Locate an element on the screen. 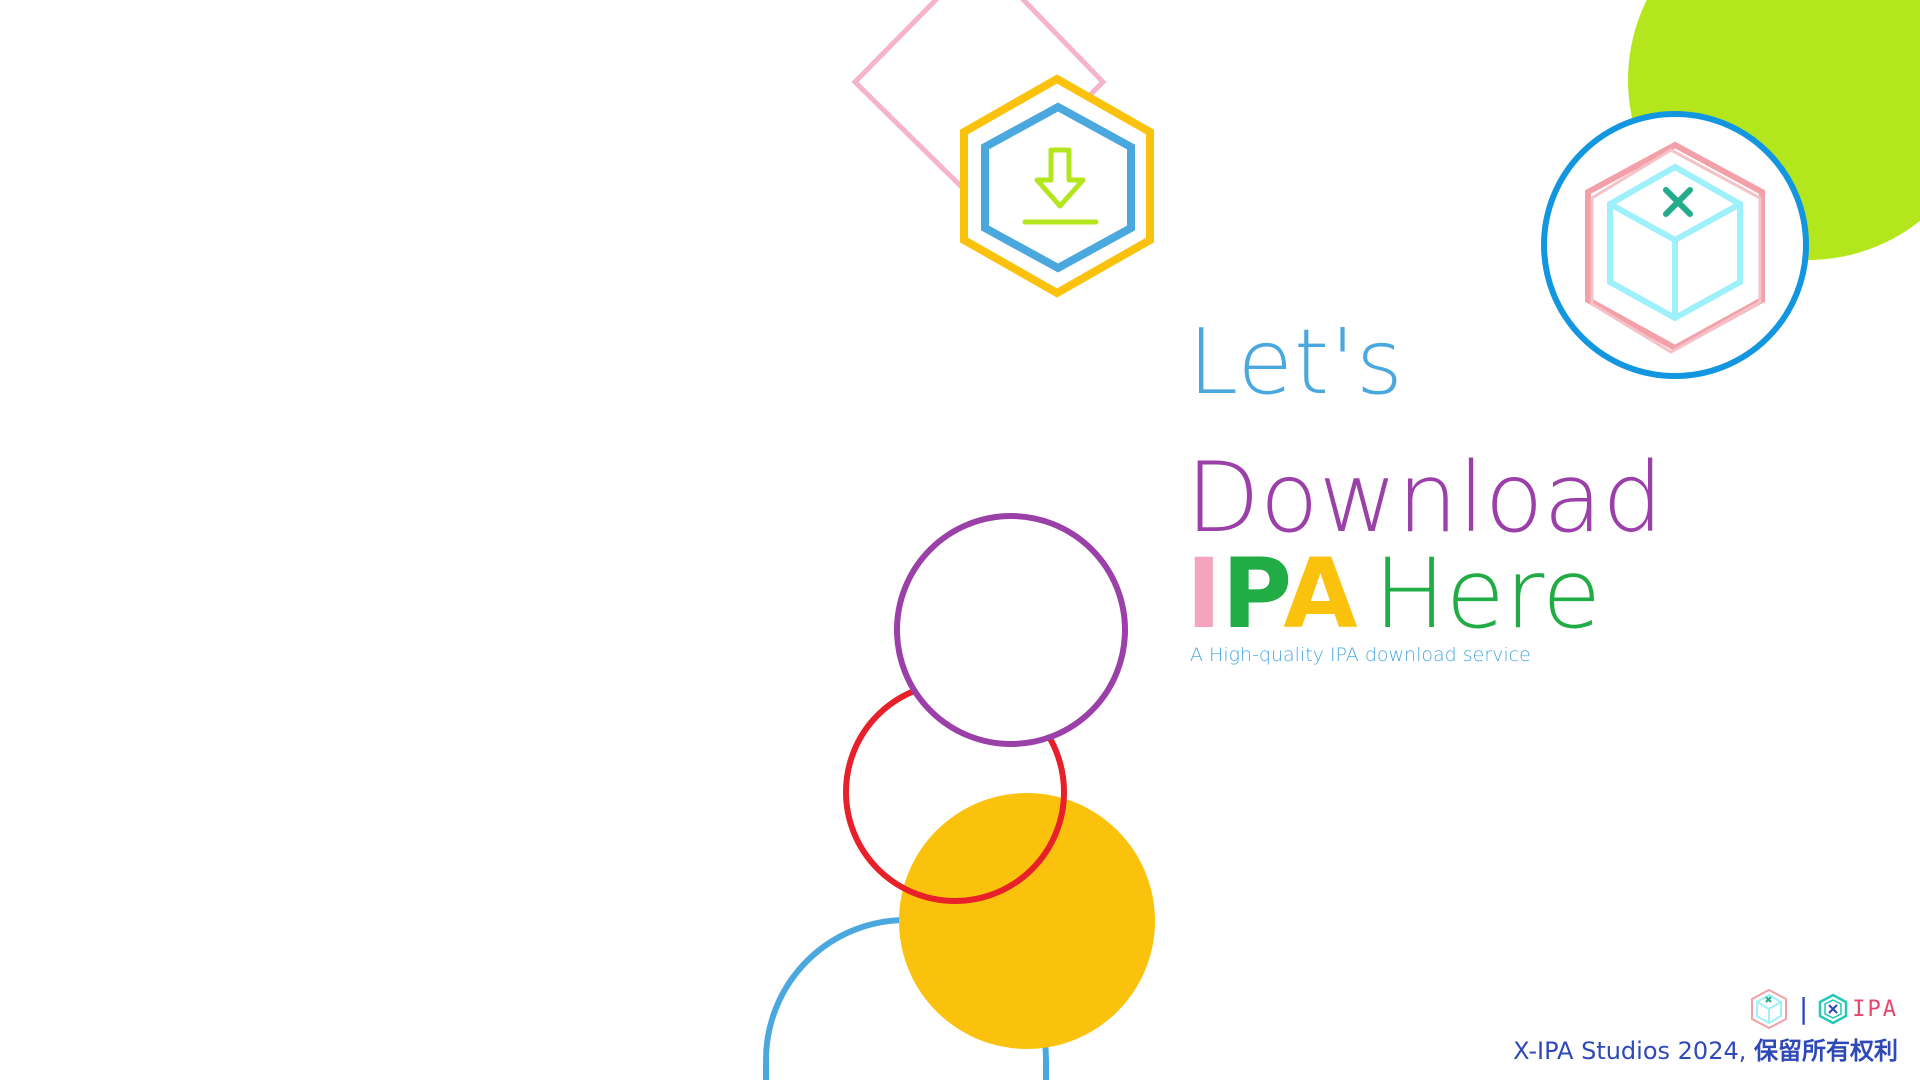  box-x-icon is located at coordinates (1675, 245).